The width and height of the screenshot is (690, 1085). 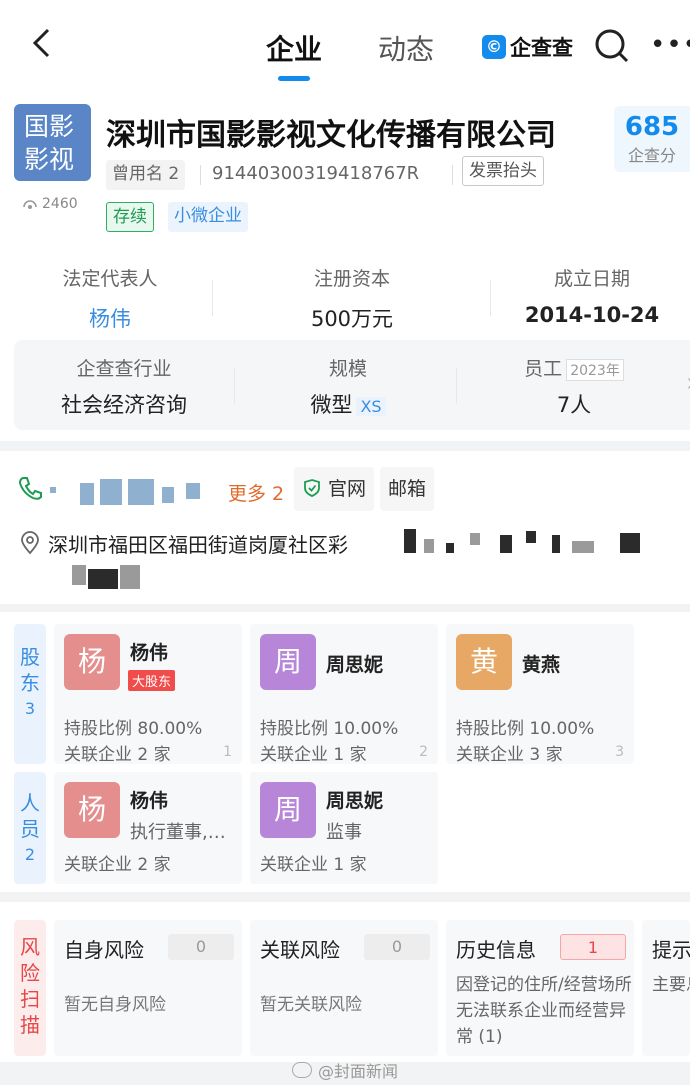 I want to click on view-count: 2460, so click(x=50, y=204).